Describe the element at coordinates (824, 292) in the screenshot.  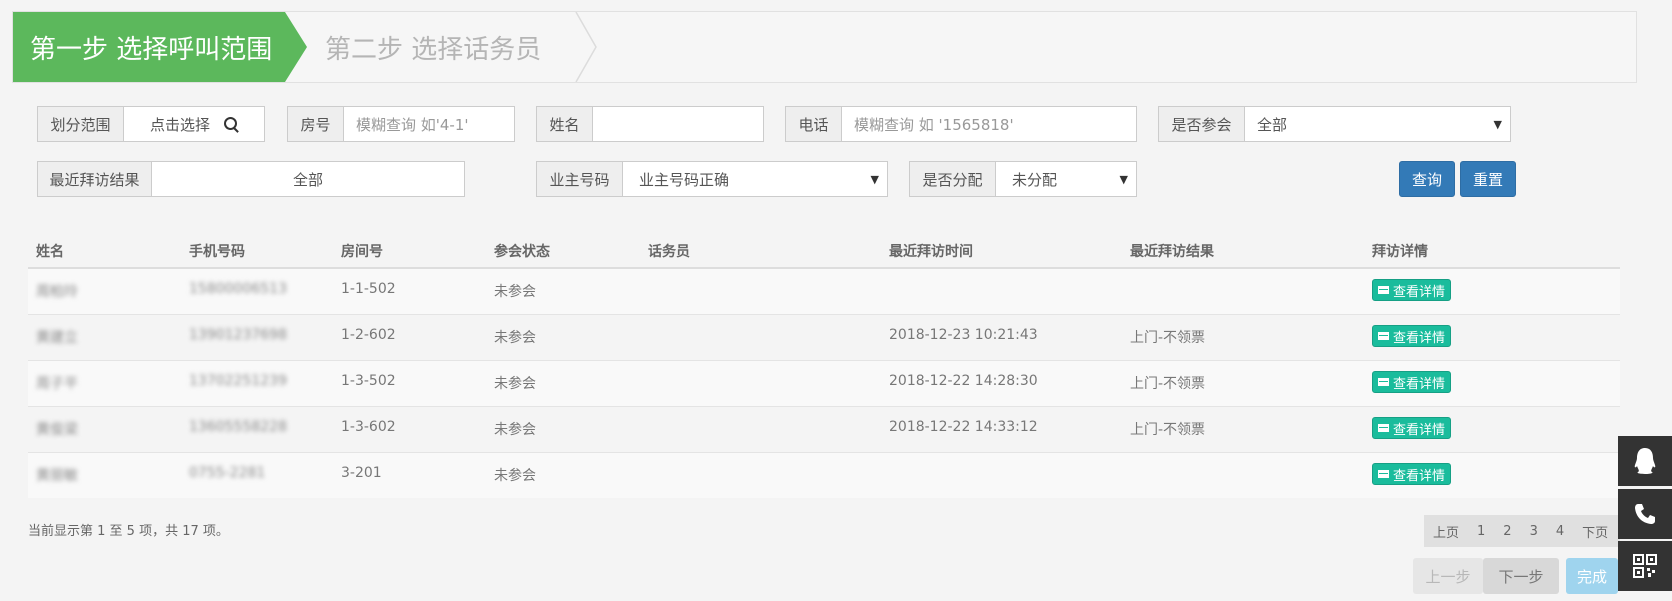
I see `table-row: 周柏玲 15800006513 1-1-502 未参会 查看详情` at that location.